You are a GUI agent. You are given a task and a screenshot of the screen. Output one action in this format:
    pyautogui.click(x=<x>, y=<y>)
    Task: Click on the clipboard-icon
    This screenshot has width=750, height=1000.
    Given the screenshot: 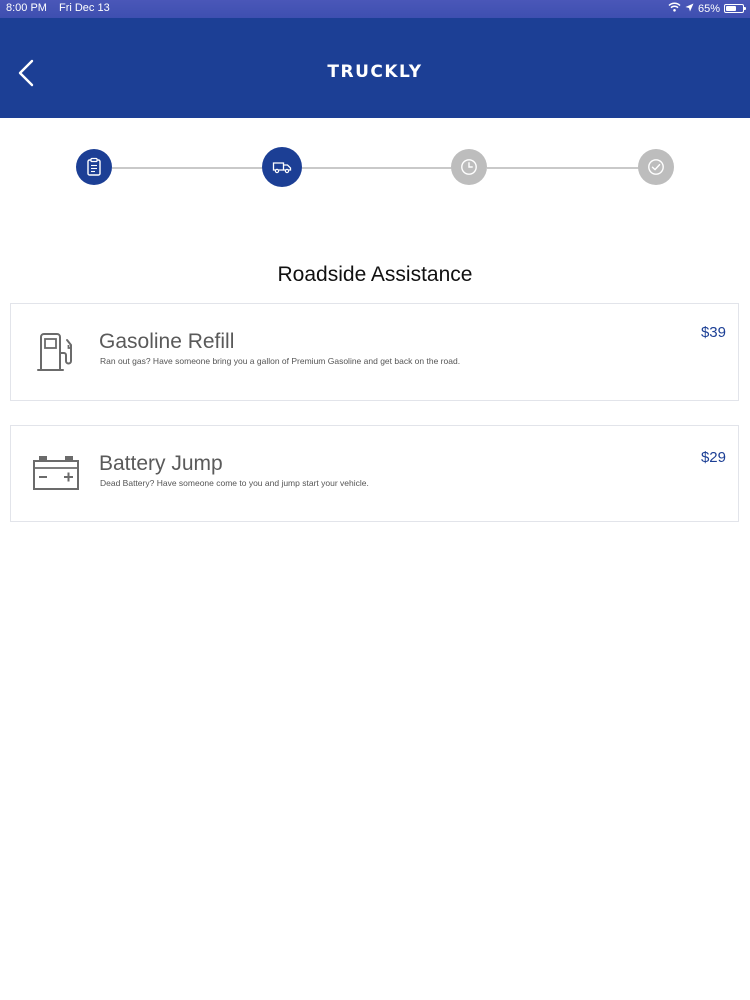 What is the action you would take?
    pyautogui.click(x=94, y=166)
    